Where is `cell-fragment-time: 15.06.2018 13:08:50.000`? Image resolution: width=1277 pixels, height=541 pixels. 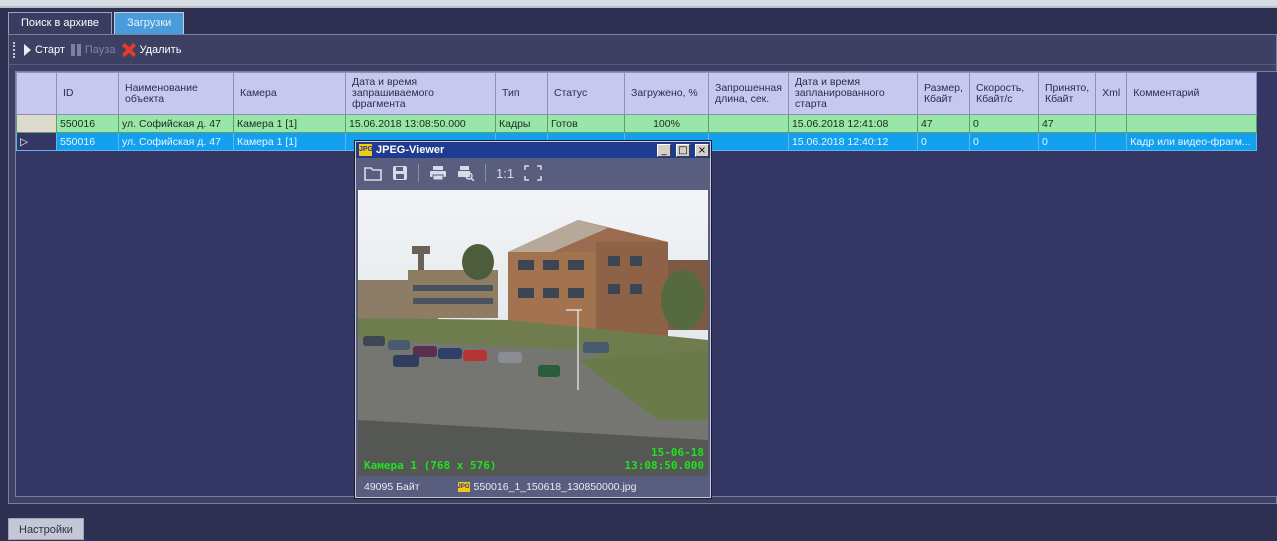 cell-fragment-time: 15.06.2018 13:08:50.000 is located at coordinates (420, 123).